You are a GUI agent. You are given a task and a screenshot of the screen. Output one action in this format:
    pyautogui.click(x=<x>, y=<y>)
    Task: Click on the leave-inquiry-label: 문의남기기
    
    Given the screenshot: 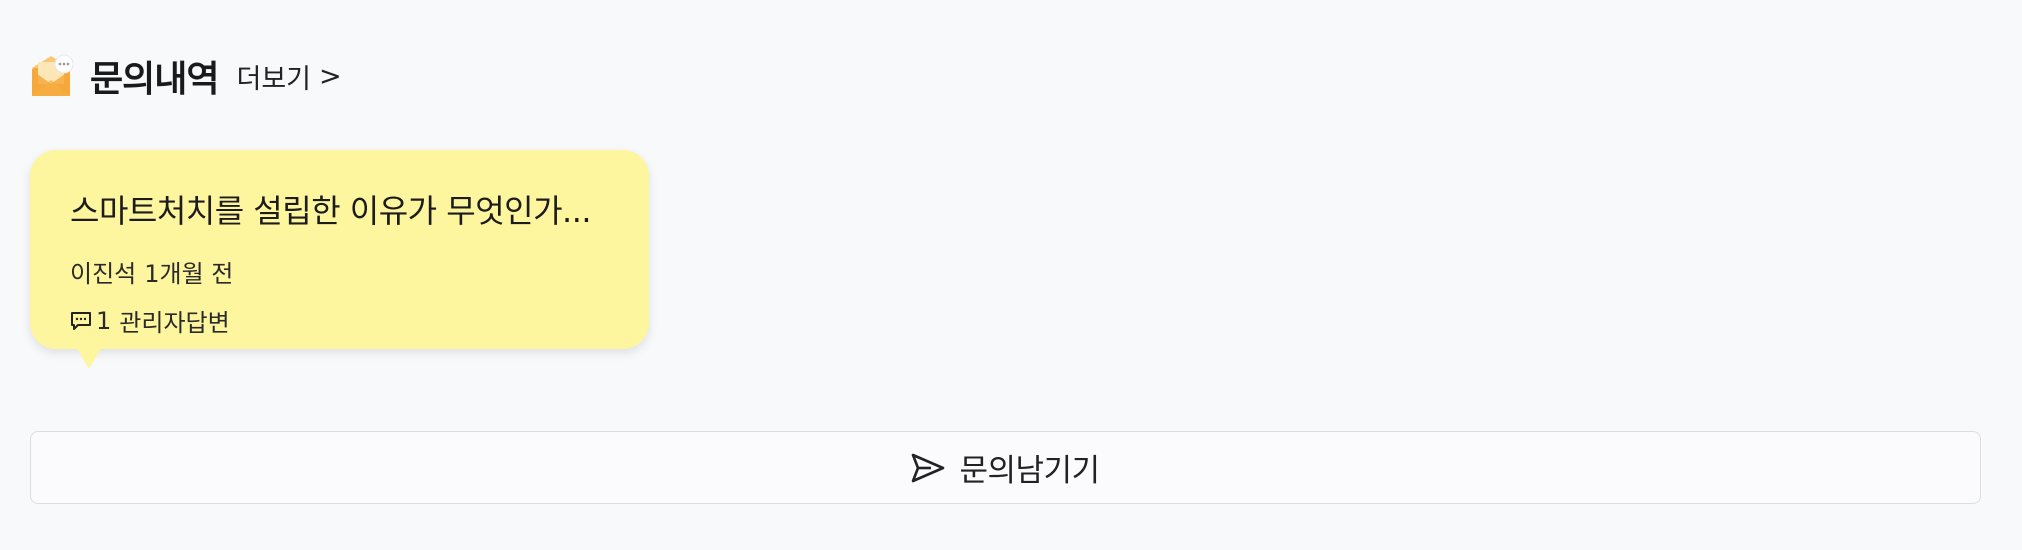 What is the action you would take?
    pyautogui.click(x=1029, y=471)
    